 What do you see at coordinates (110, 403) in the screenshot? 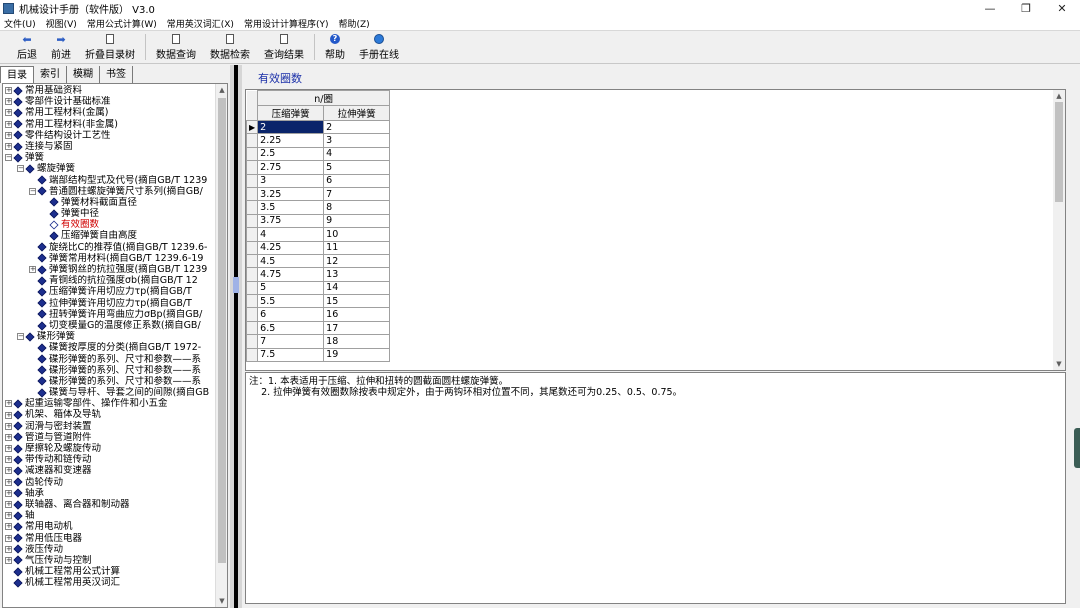
I see `tree-node: + 起重运输零部件、操作件和小五金` at bounding box center [110, 403].